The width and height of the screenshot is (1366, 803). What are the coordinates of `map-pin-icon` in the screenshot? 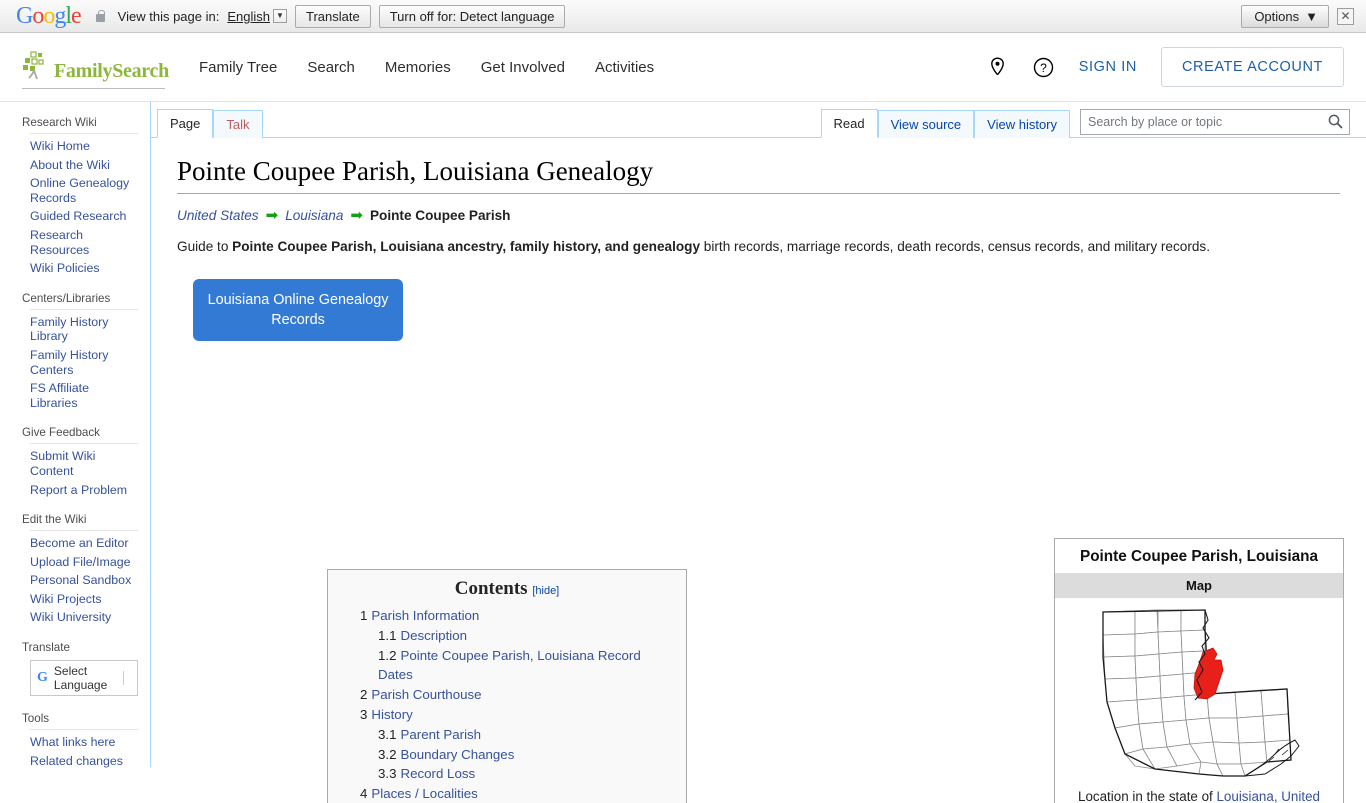 It's located at (998, 67).